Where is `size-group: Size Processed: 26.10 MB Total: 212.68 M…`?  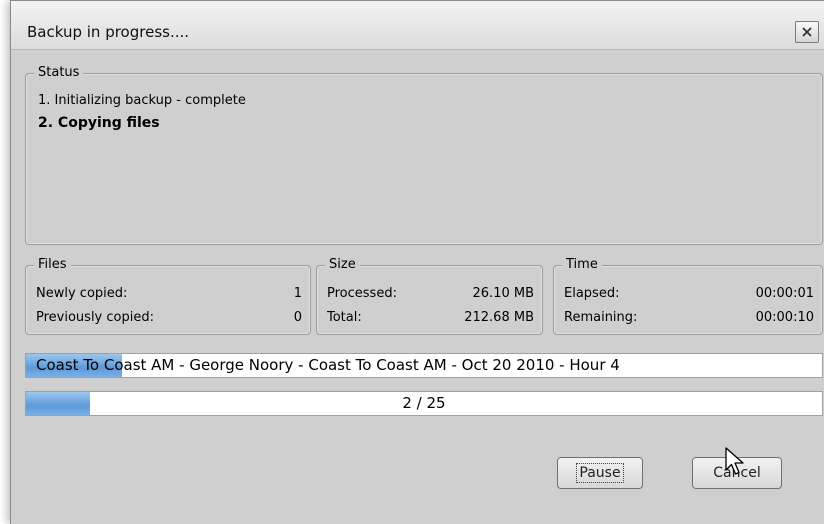 size-group: Size Processed: 26.10 MB Total: 212.68 M… is located at coordinates (429, 295).